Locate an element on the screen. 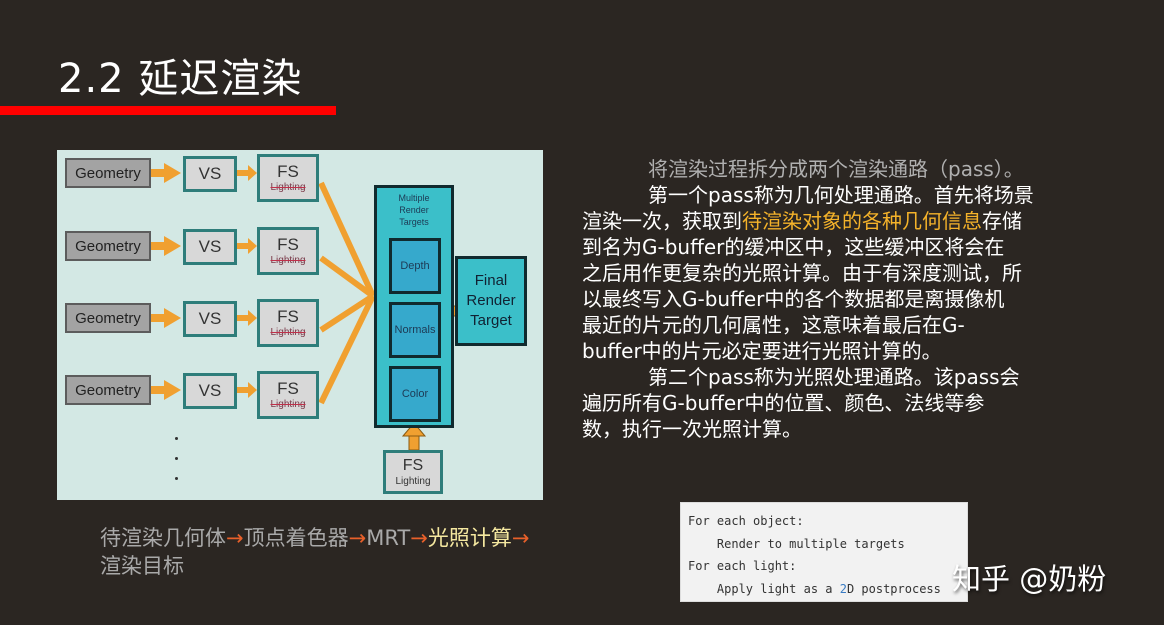  caption-segment: 顶点着色器 is located at coordinates (296, 538).